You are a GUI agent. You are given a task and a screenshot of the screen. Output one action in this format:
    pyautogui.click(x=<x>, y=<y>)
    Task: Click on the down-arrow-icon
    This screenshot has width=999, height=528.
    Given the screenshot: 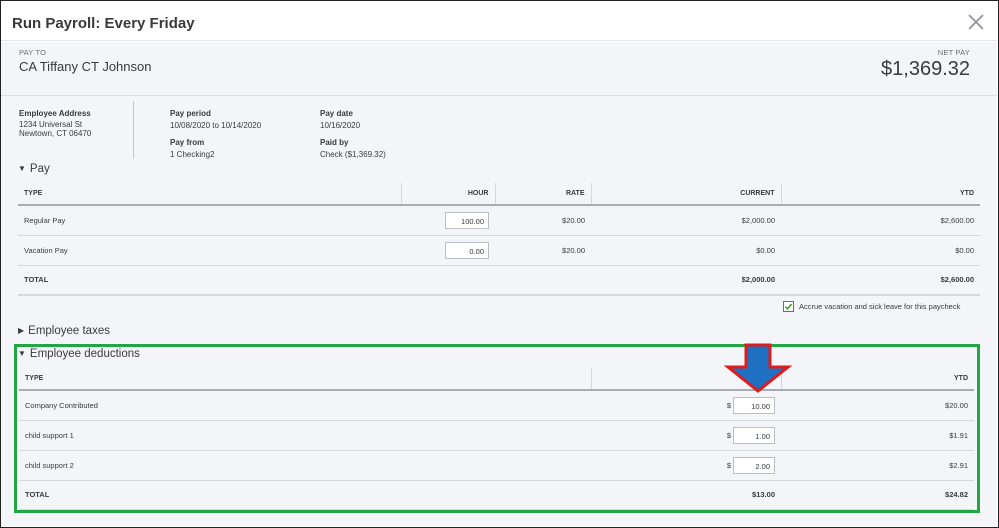 What is the action you would take?
    pyautogui.click(x=758, y=368)
    